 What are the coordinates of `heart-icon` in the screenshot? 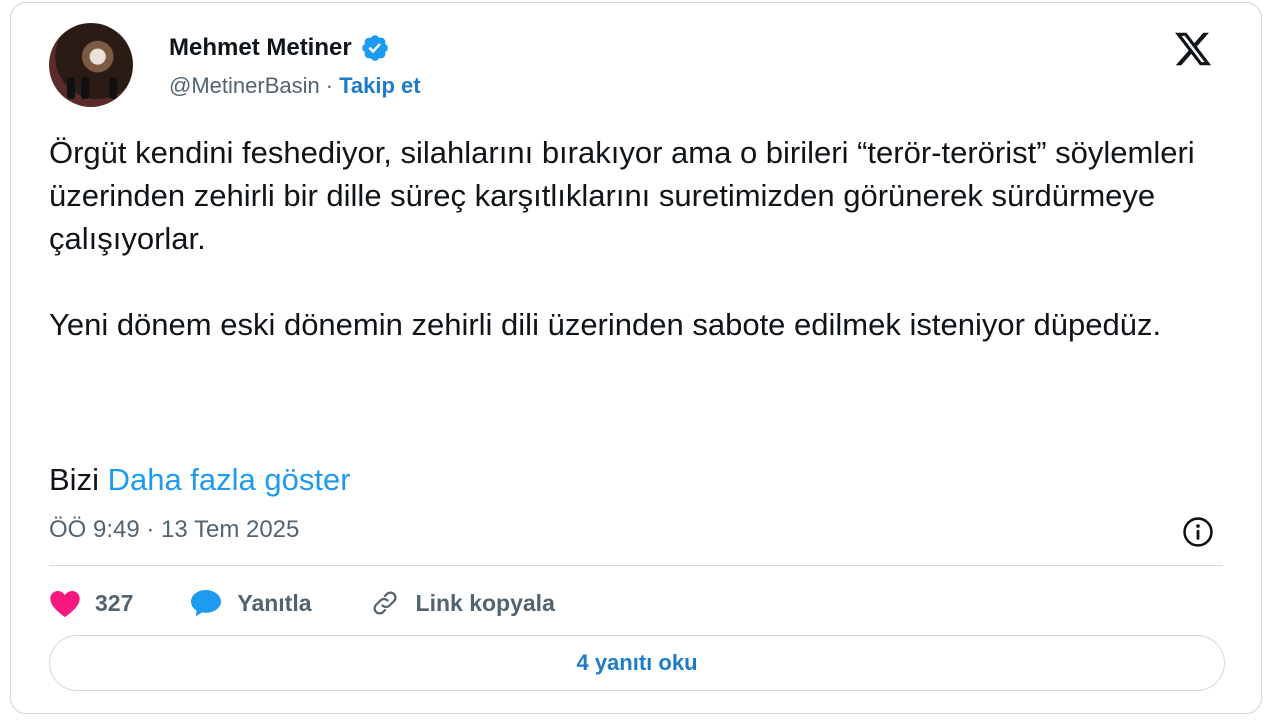 It's located at (65, 604).